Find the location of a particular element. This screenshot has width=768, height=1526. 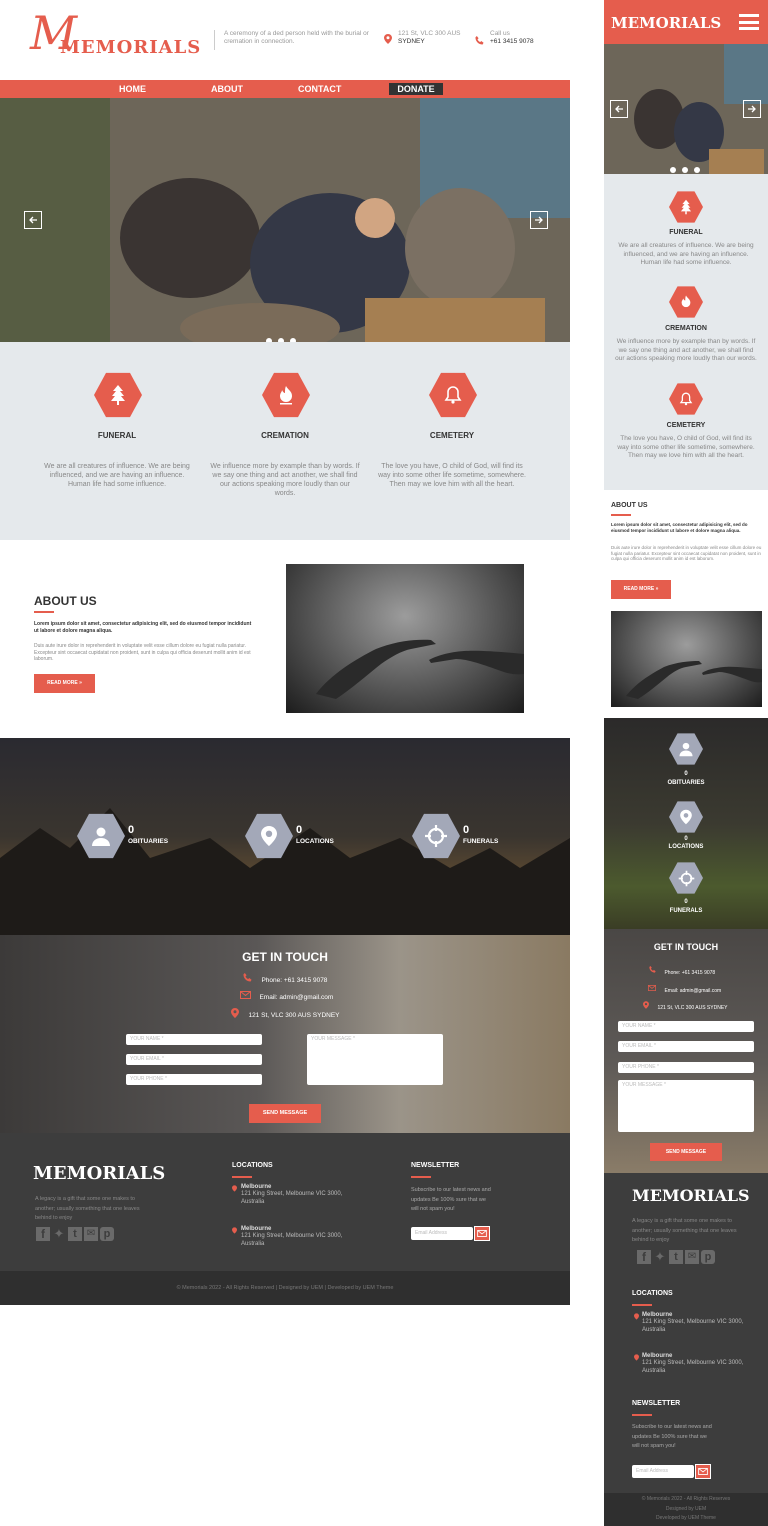

mobile-hero-next-button is located at coordinates (752, 109).